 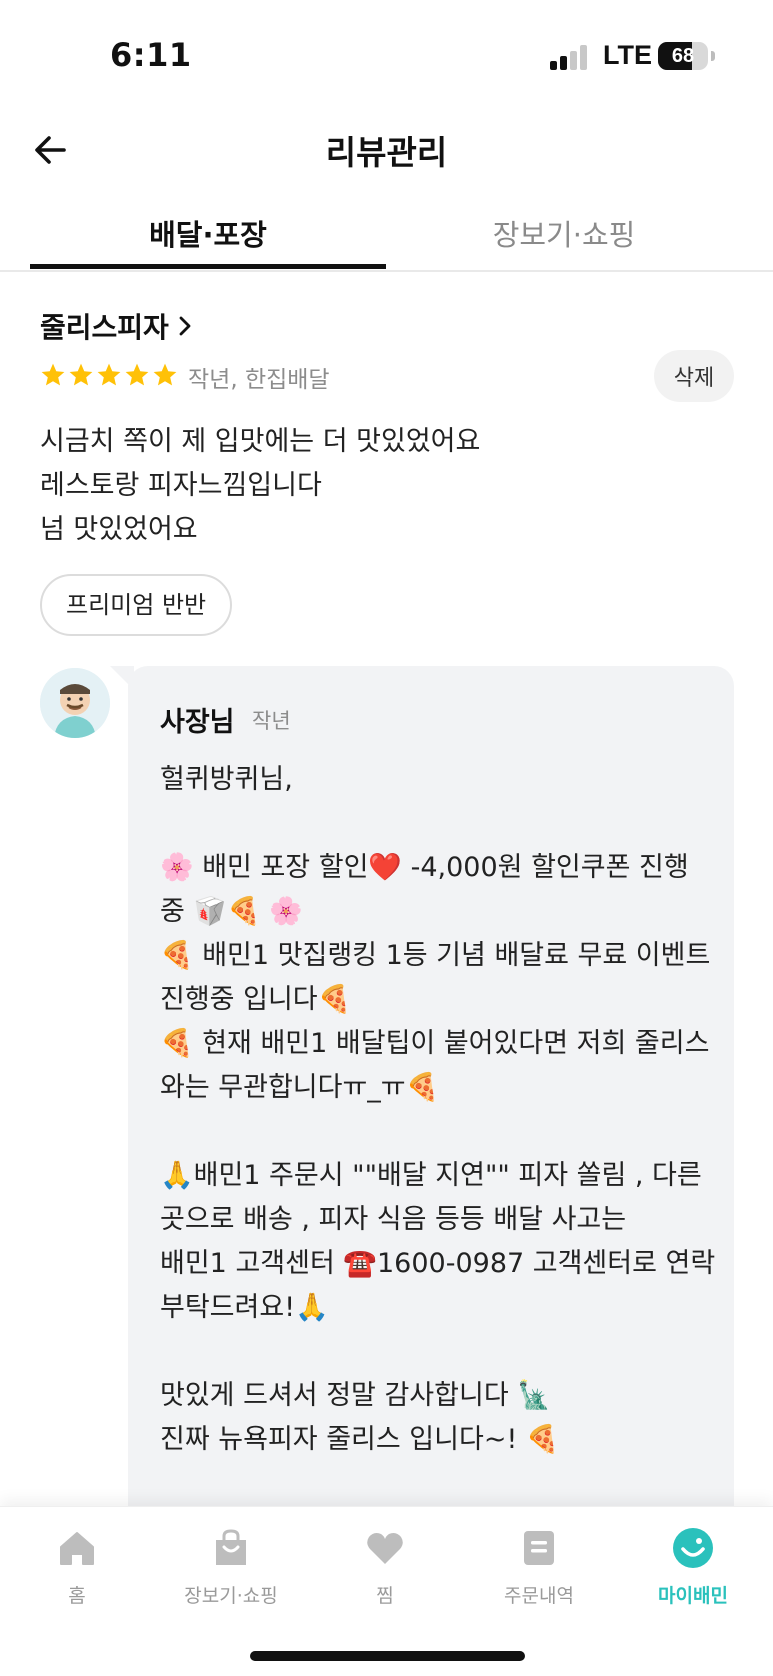 I want to click on tab-bar: 배달·포장 장보기·쇼핑, so click(x=386, y=236).